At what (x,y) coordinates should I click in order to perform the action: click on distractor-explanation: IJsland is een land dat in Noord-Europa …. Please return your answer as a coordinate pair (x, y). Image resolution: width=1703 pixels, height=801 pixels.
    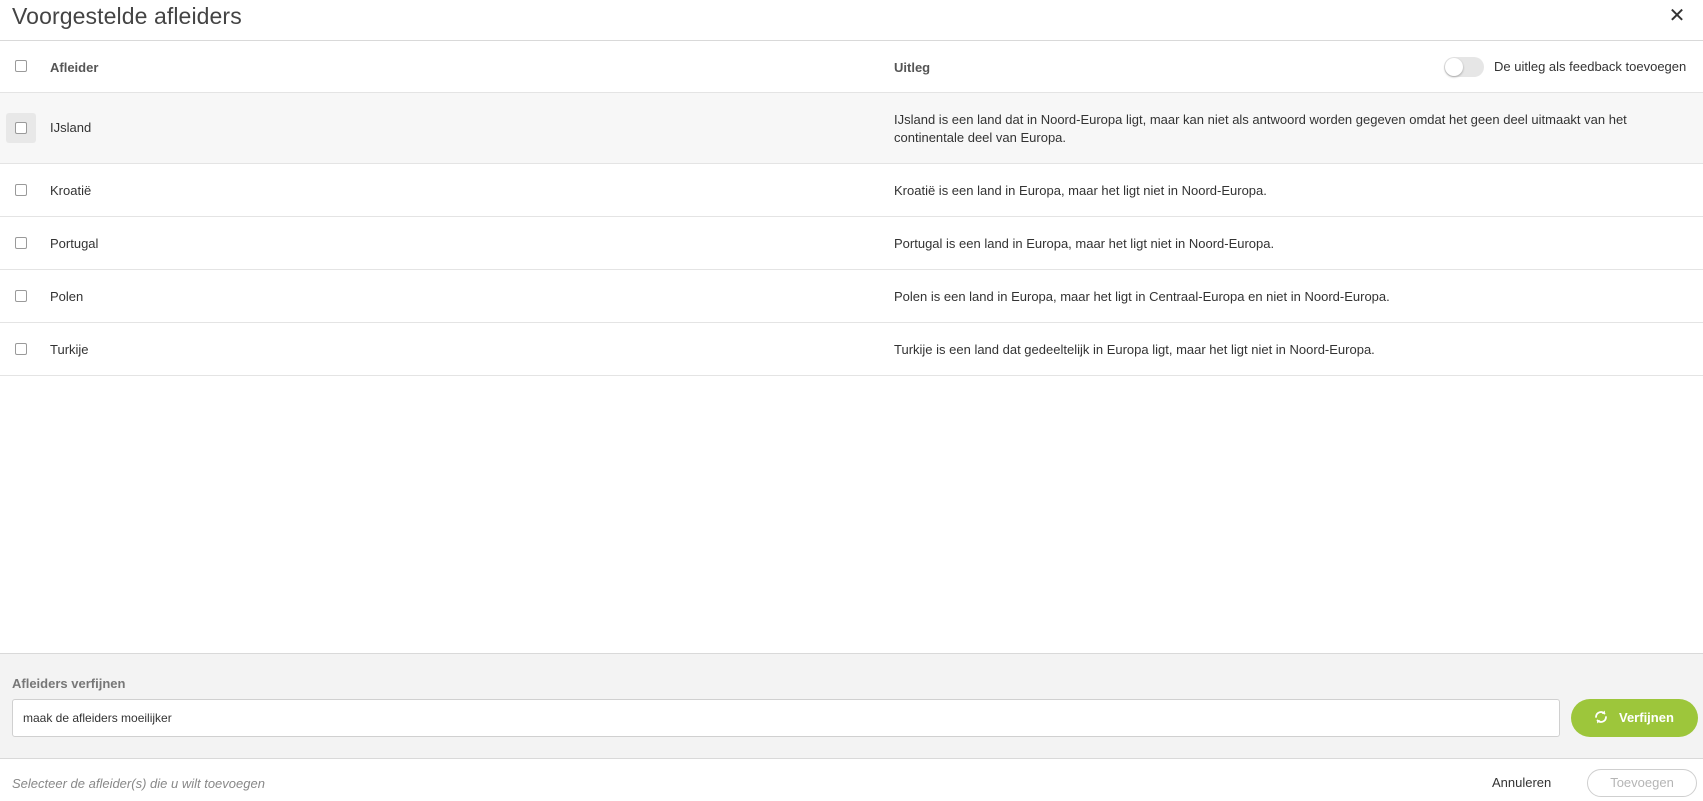
    Looking at the image, I should click on (1260, 128).